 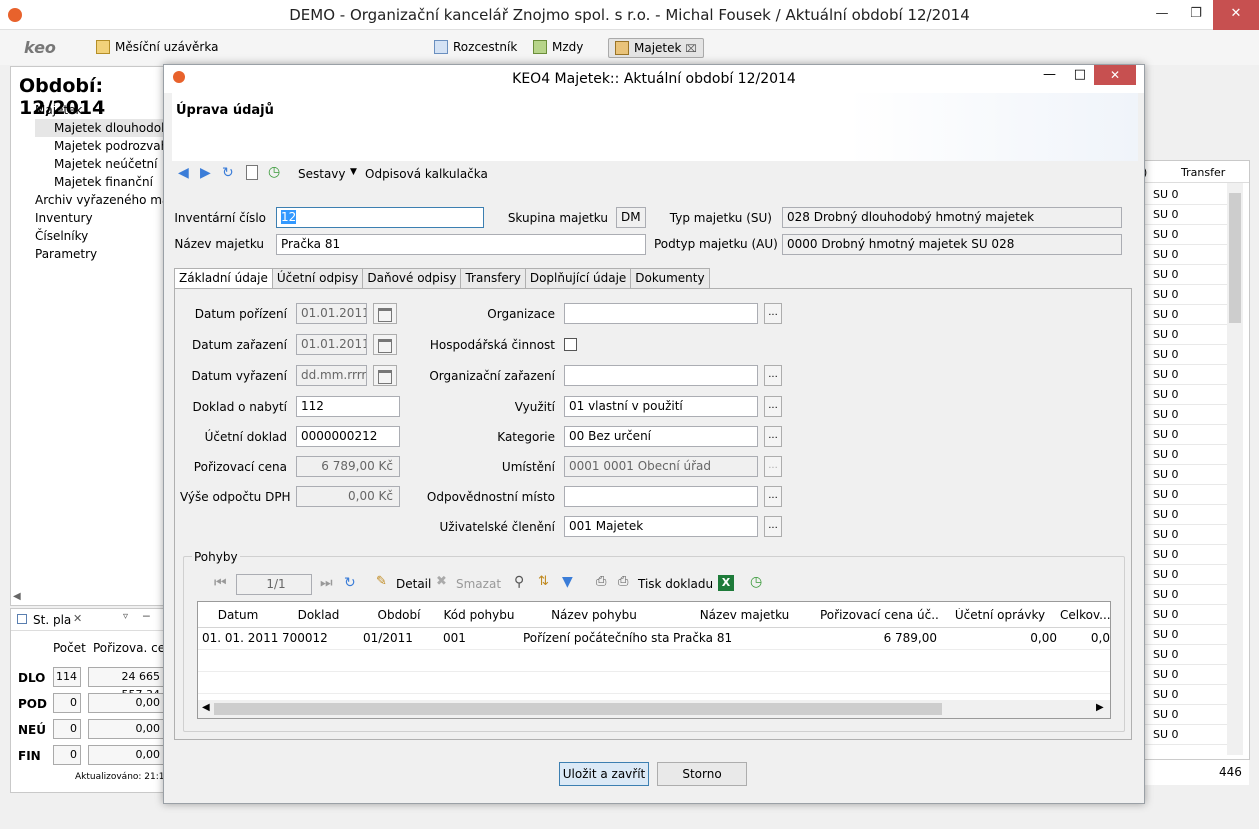 I want to click on accounting-doc-input: 0000000212, so click(x=348, y=436).